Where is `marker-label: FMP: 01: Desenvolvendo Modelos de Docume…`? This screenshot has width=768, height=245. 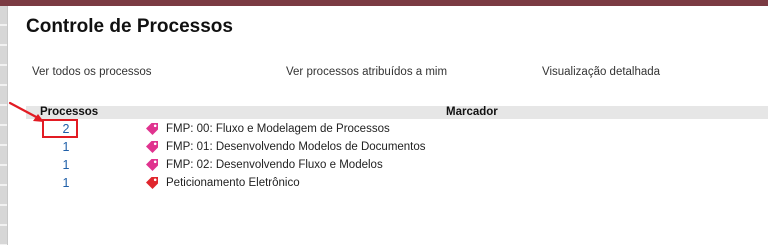
marker-label: FMP: 01: Desenvolvendo Modelos de Docume… is located at coordinates (296, 147).